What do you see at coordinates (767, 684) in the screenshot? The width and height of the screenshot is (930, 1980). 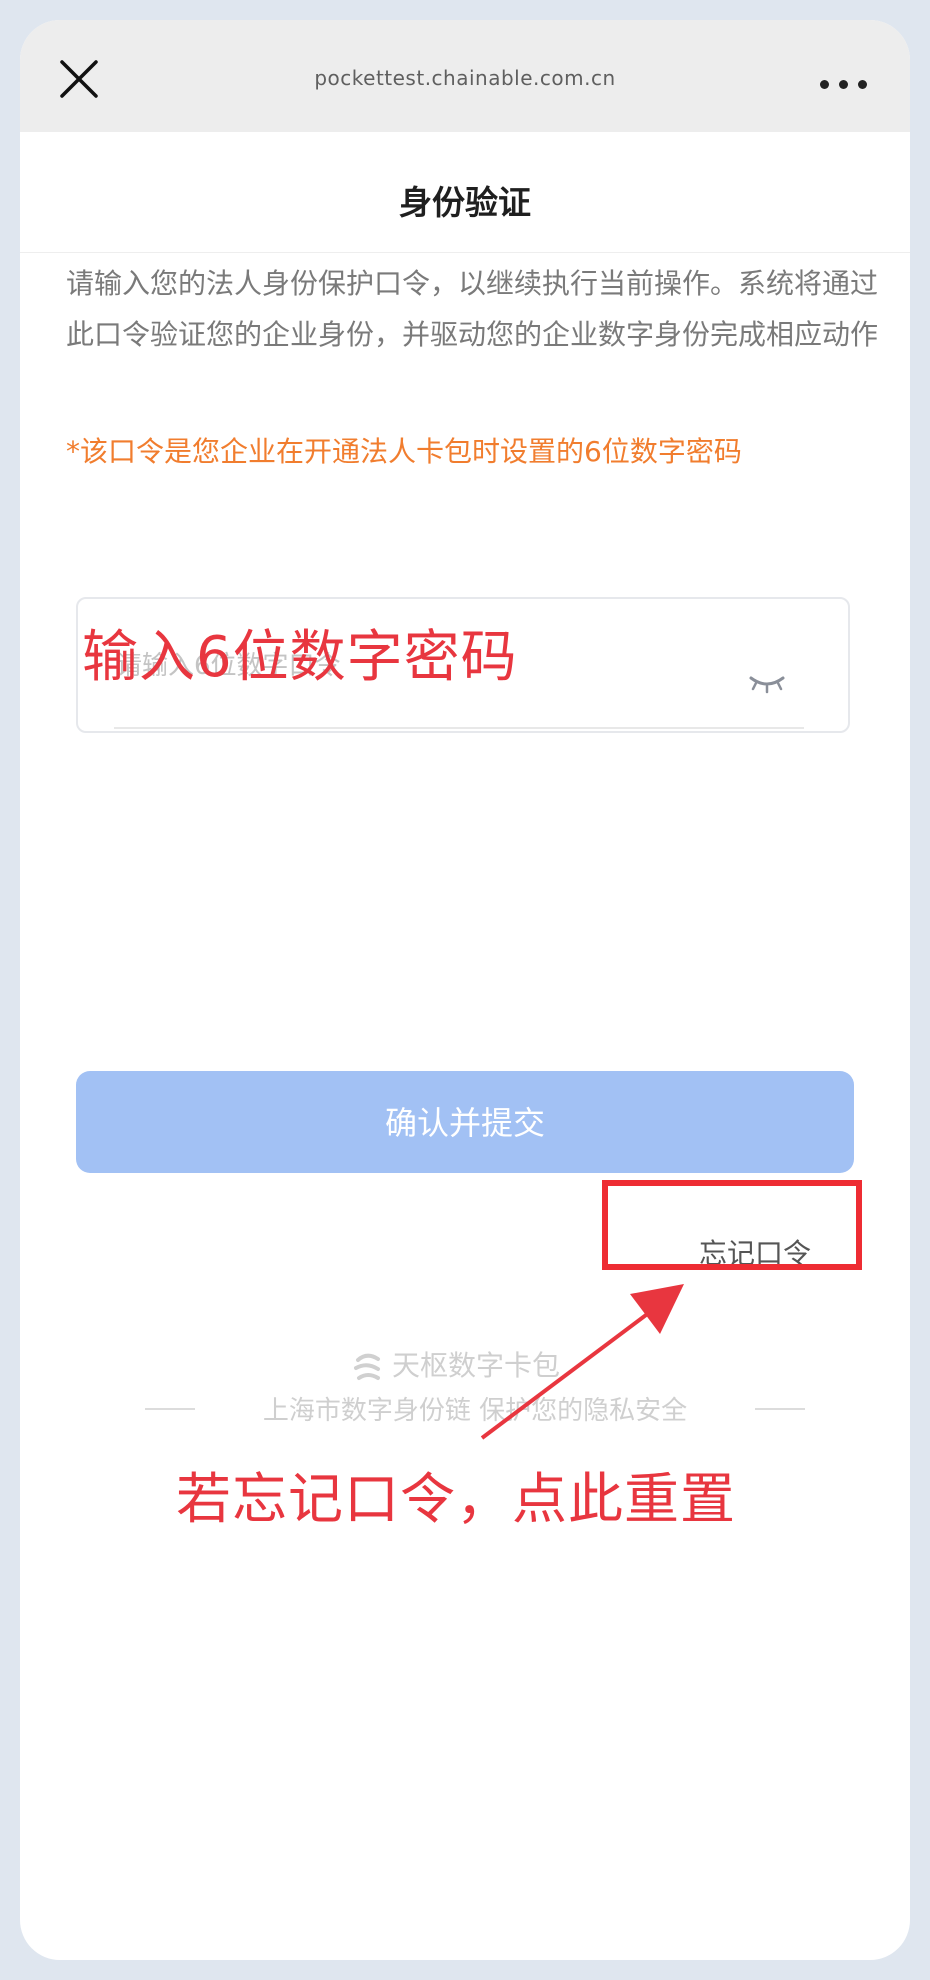 I see `eye-closed-icon` at bounding box center [767, 684].